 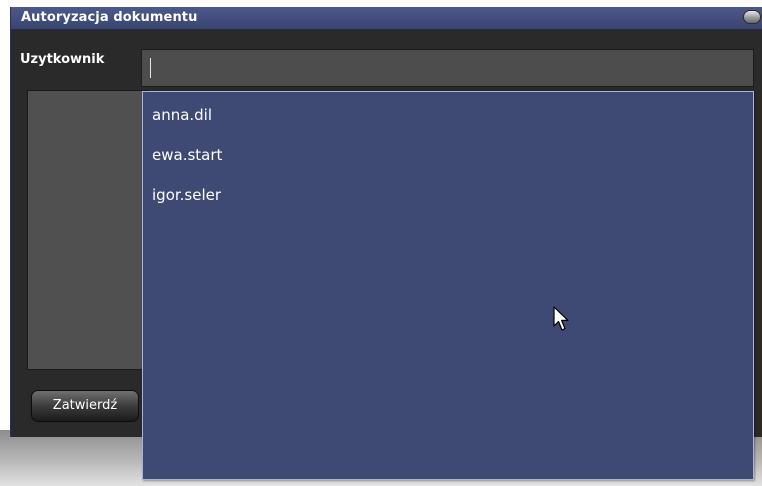 I want to click on window-control-icon, so click(x=752, y=17).